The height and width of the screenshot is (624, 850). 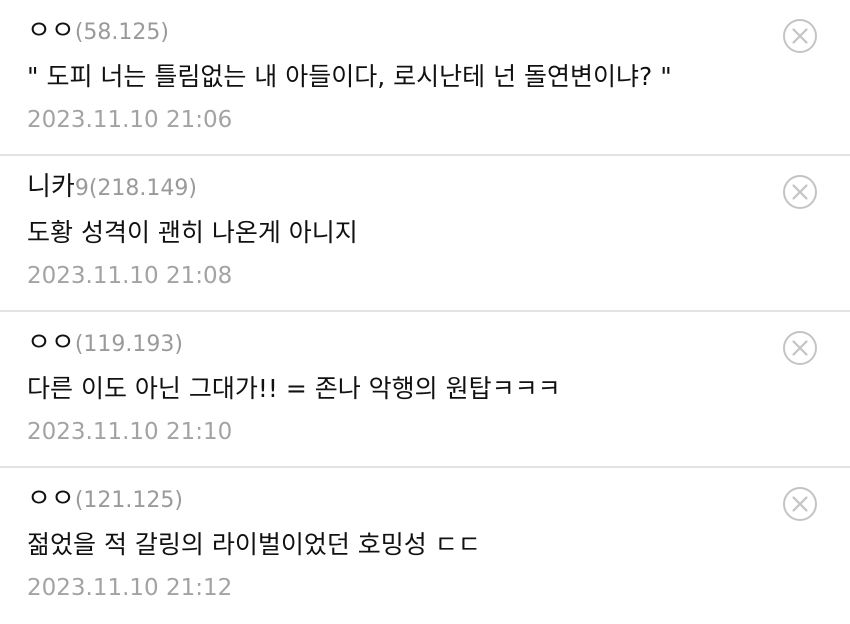 What do you see at coordinates (130, 432) in the screenshot?
I see `comment-timestamp: 2023.11.10 21:10` at bounding box center [130, 432].